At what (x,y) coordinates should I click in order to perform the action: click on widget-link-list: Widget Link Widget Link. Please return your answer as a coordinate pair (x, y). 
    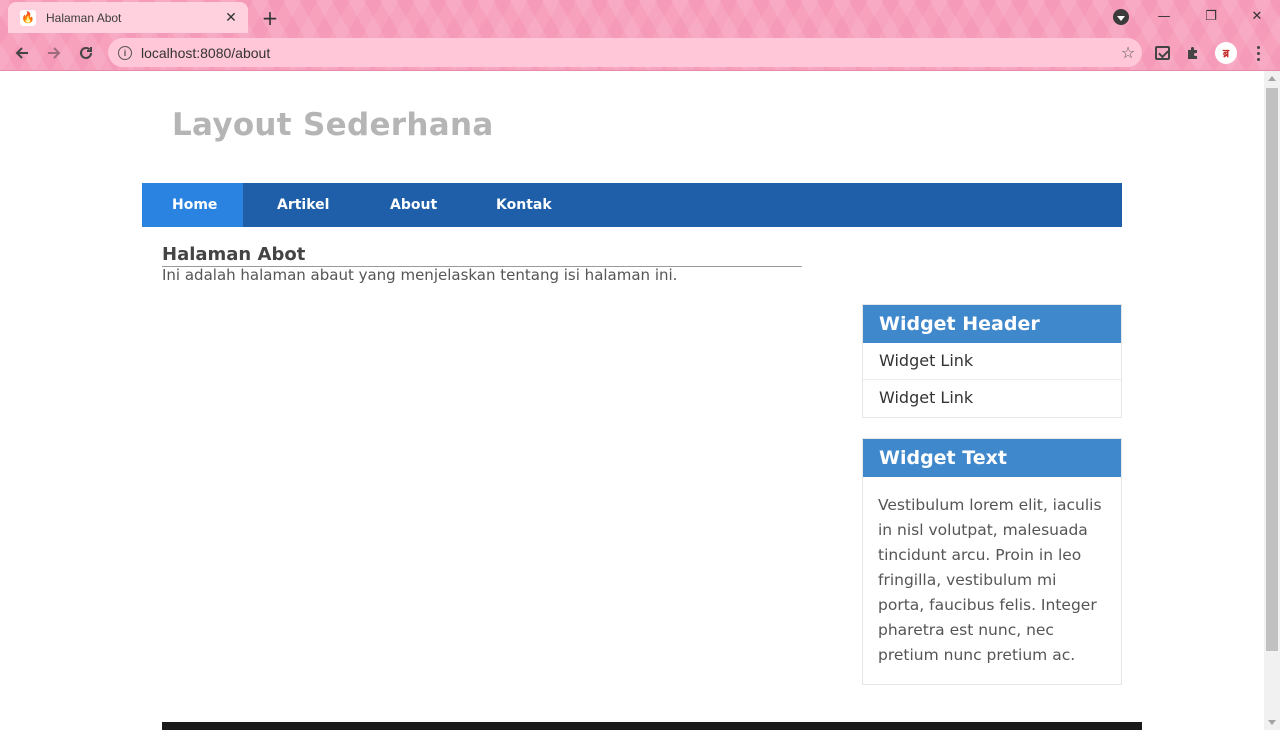
    Looking at the image, I should click on (992, 380).